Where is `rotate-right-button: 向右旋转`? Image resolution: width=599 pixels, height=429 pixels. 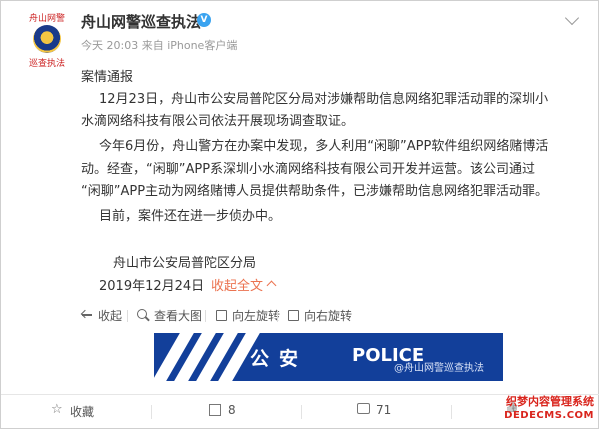 rotate-right-button: 向右旋转 is located at coordinates (319, 316).